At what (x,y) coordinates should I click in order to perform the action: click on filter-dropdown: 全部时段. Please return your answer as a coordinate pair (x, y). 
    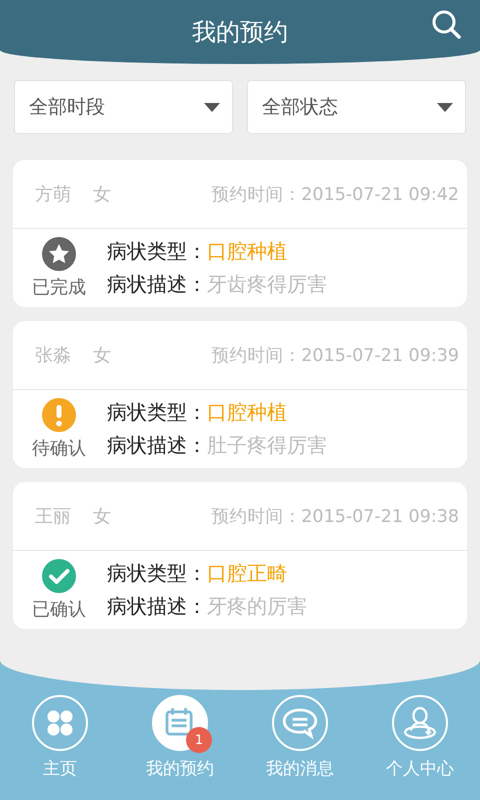
    Looking at the image, I should click on (123, 107).